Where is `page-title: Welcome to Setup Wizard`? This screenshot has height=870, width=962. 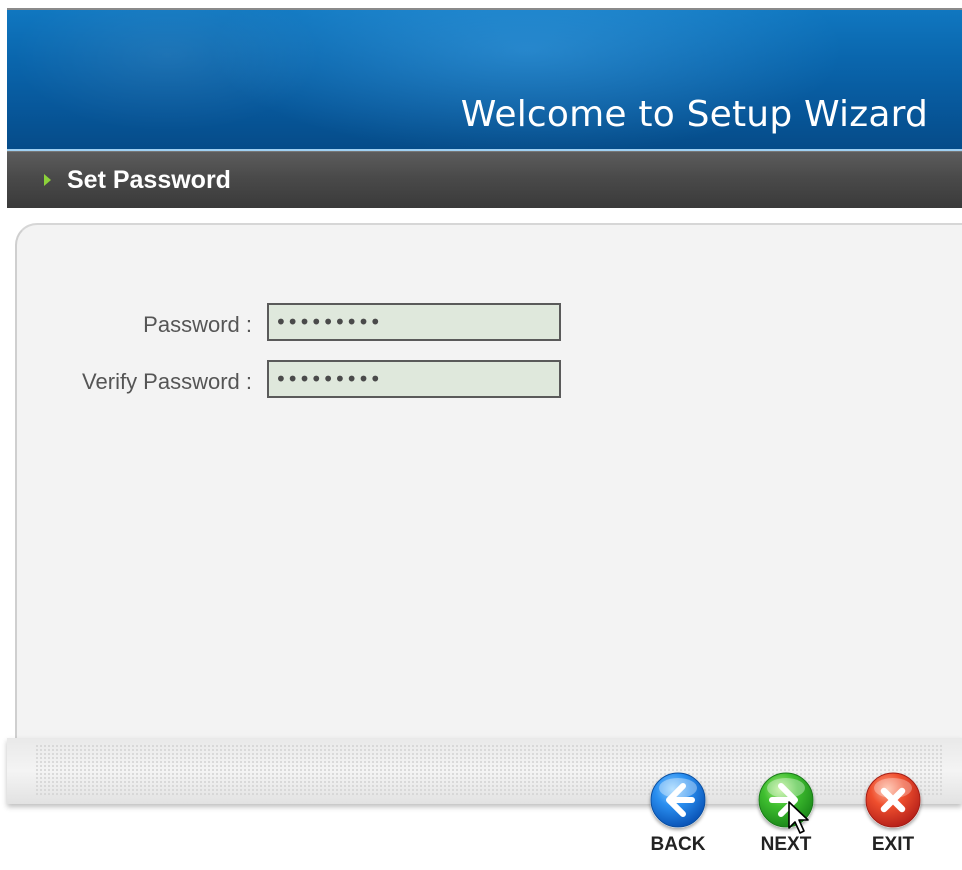
page-title: Welcome to Setup Wizard is located at coordinates (694, 114).